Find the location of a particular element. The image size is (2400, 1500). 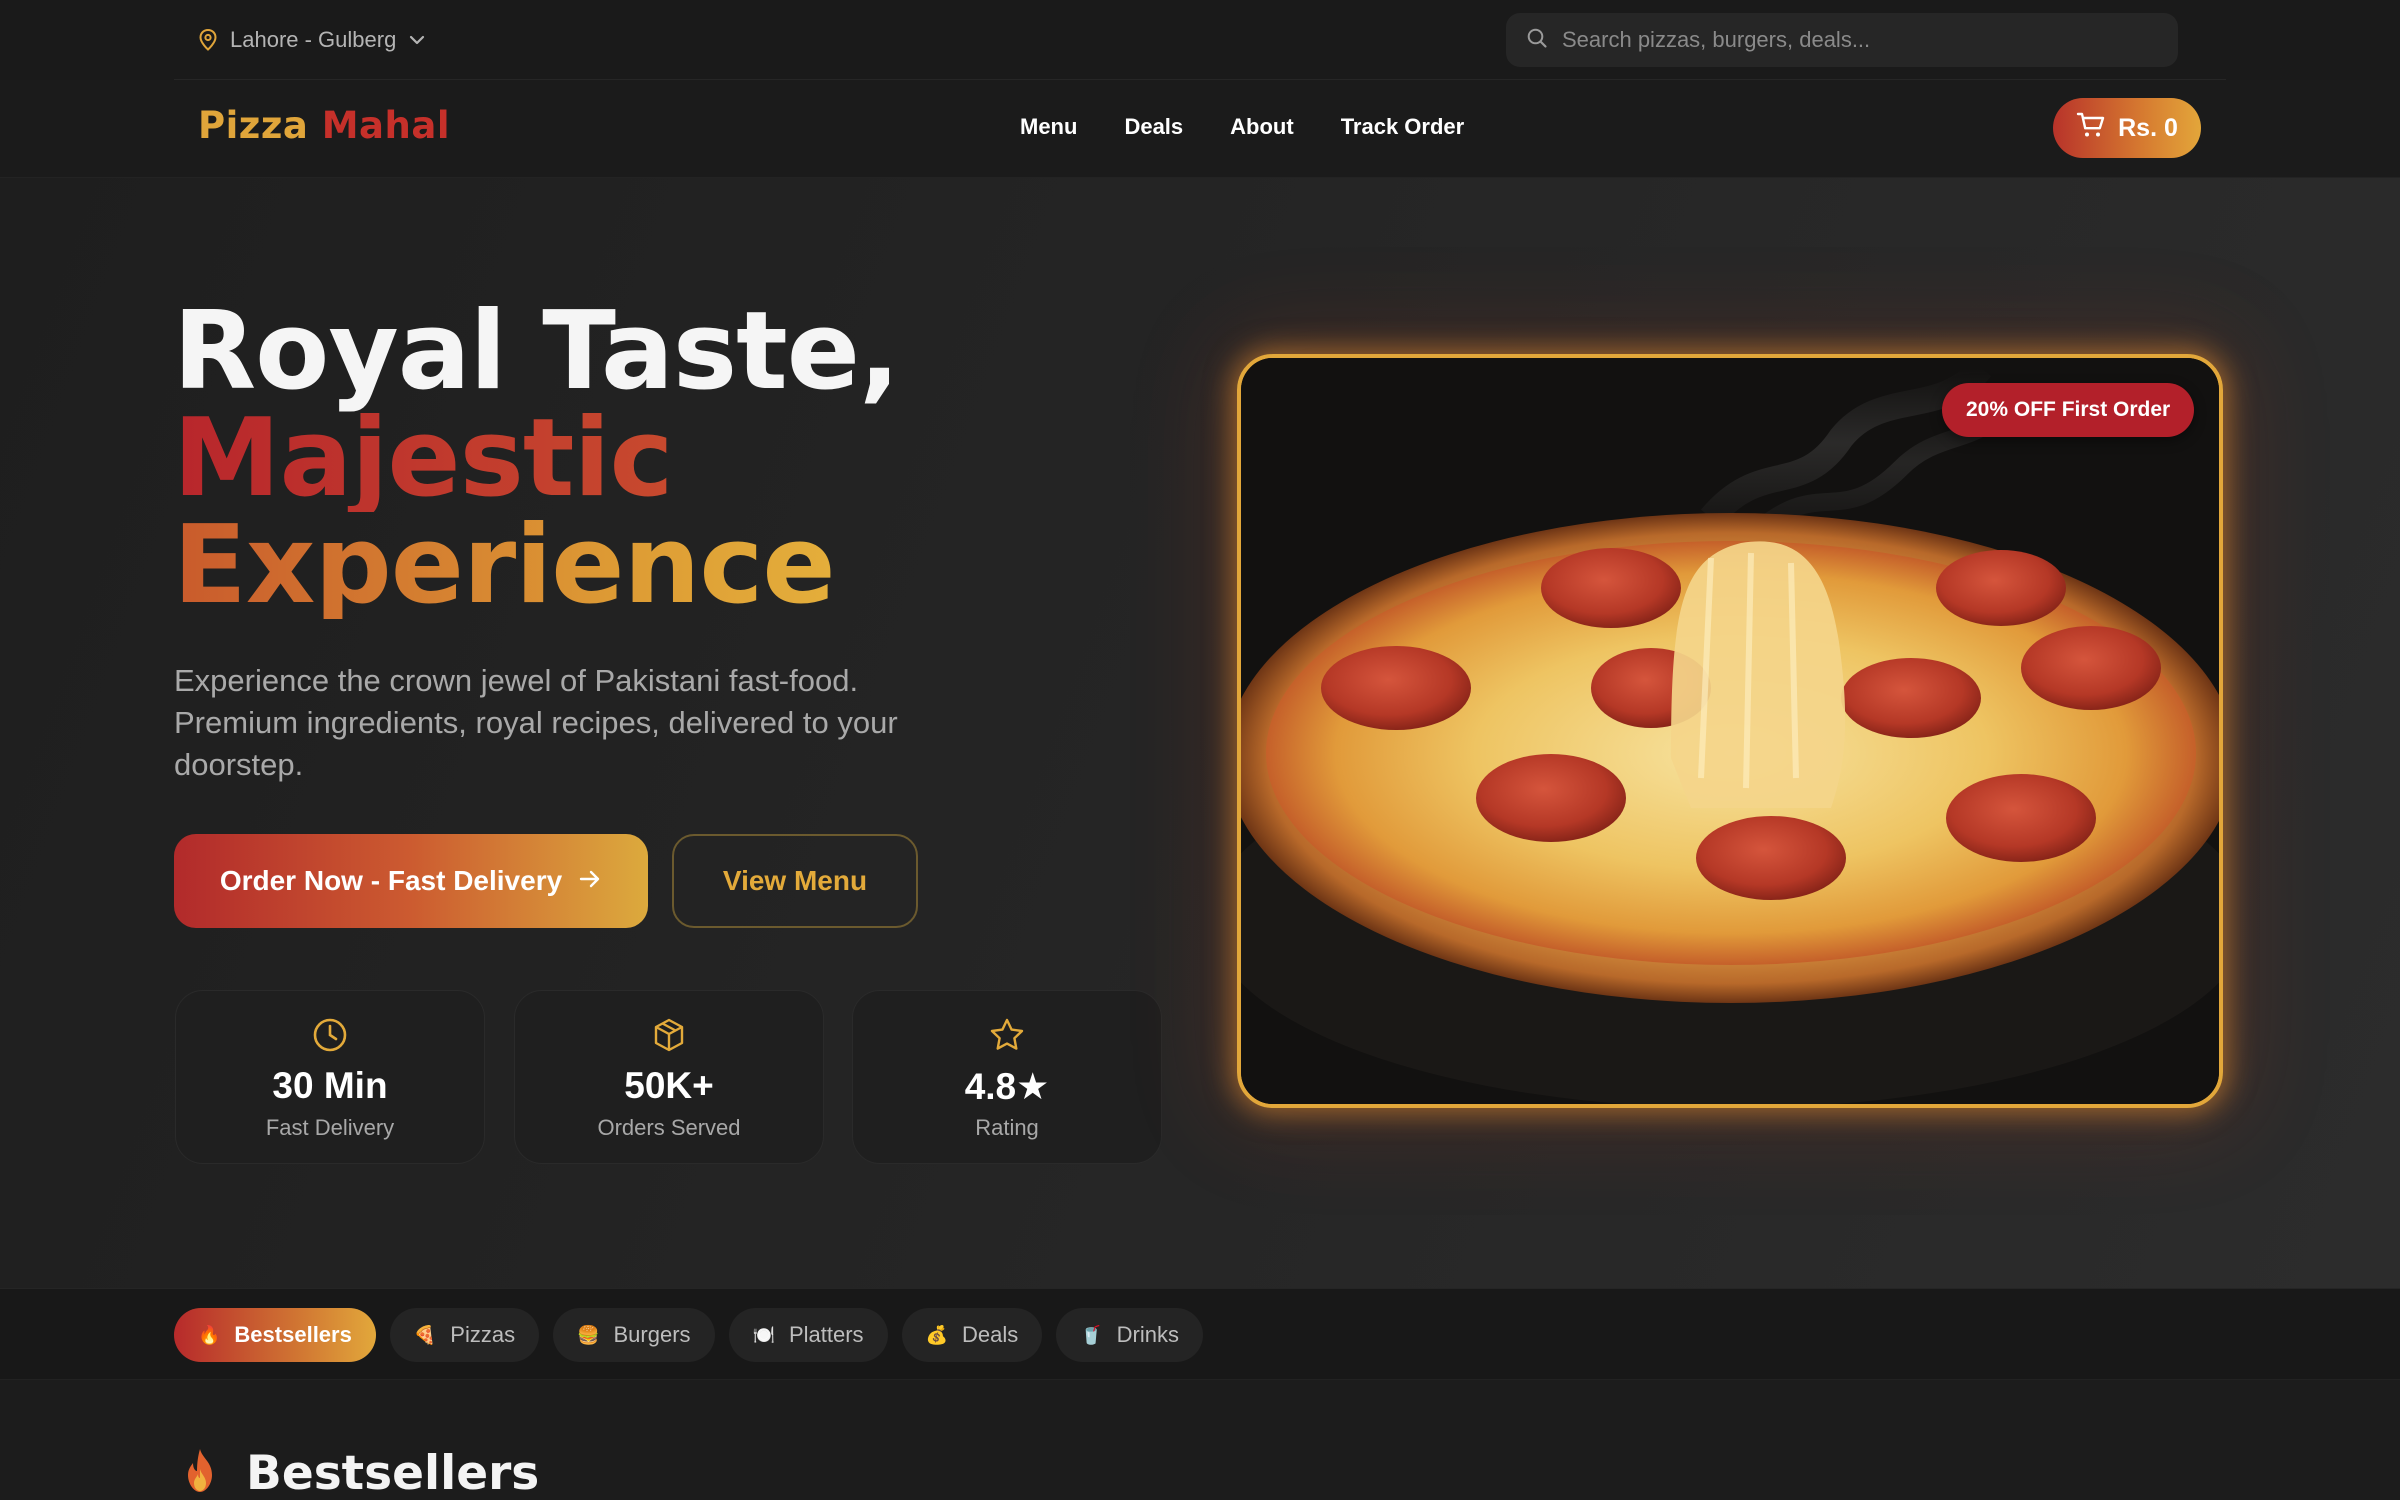

search-input is located at coordinates (1852, 40).